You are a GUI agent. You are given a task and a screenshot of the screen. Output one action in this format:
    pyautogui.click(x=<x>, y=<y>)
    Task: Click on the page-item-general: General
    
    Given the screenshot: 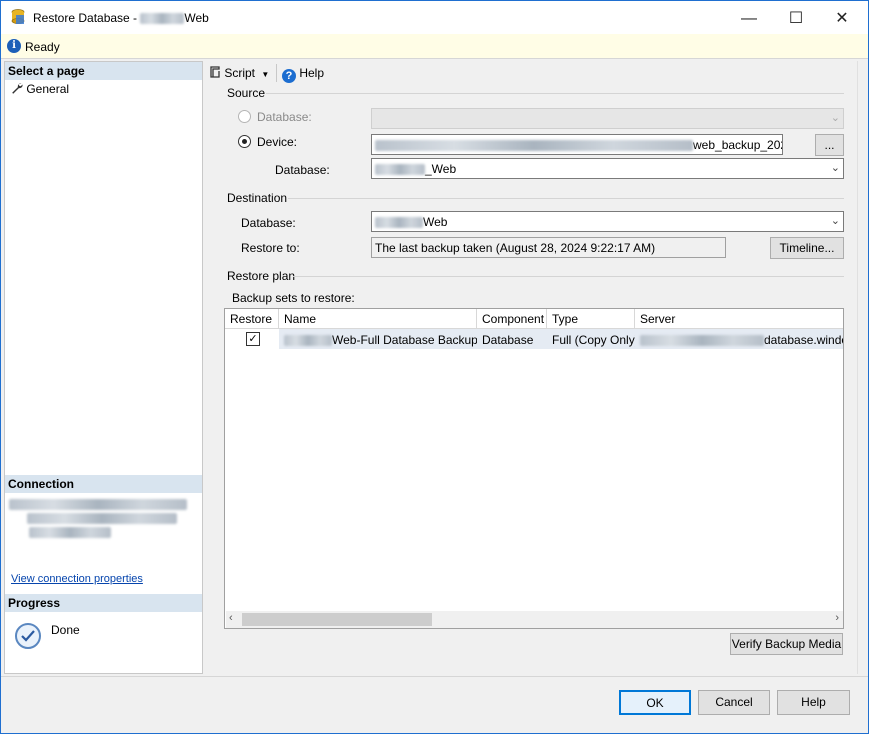 What is the action you would take?
    pyautogui.click(x=40, y=89)
    